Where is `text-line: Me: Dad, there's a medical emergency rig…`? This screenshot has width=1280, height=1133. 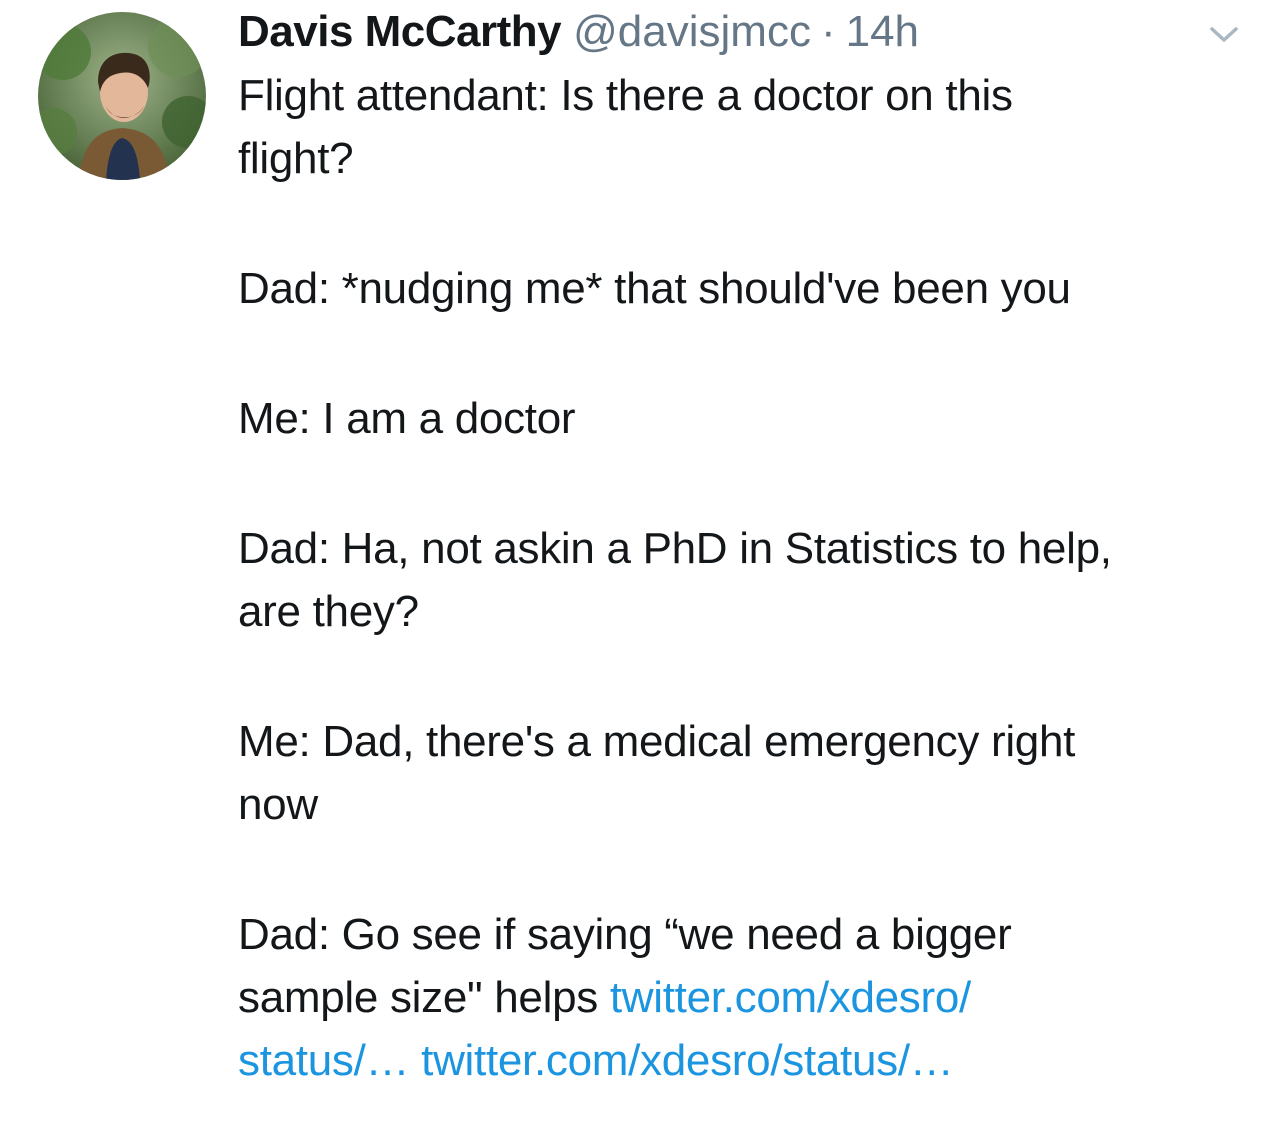
text-line: Me: Dad, there's a medical emergency rig… is located at coordinates (657, 741).